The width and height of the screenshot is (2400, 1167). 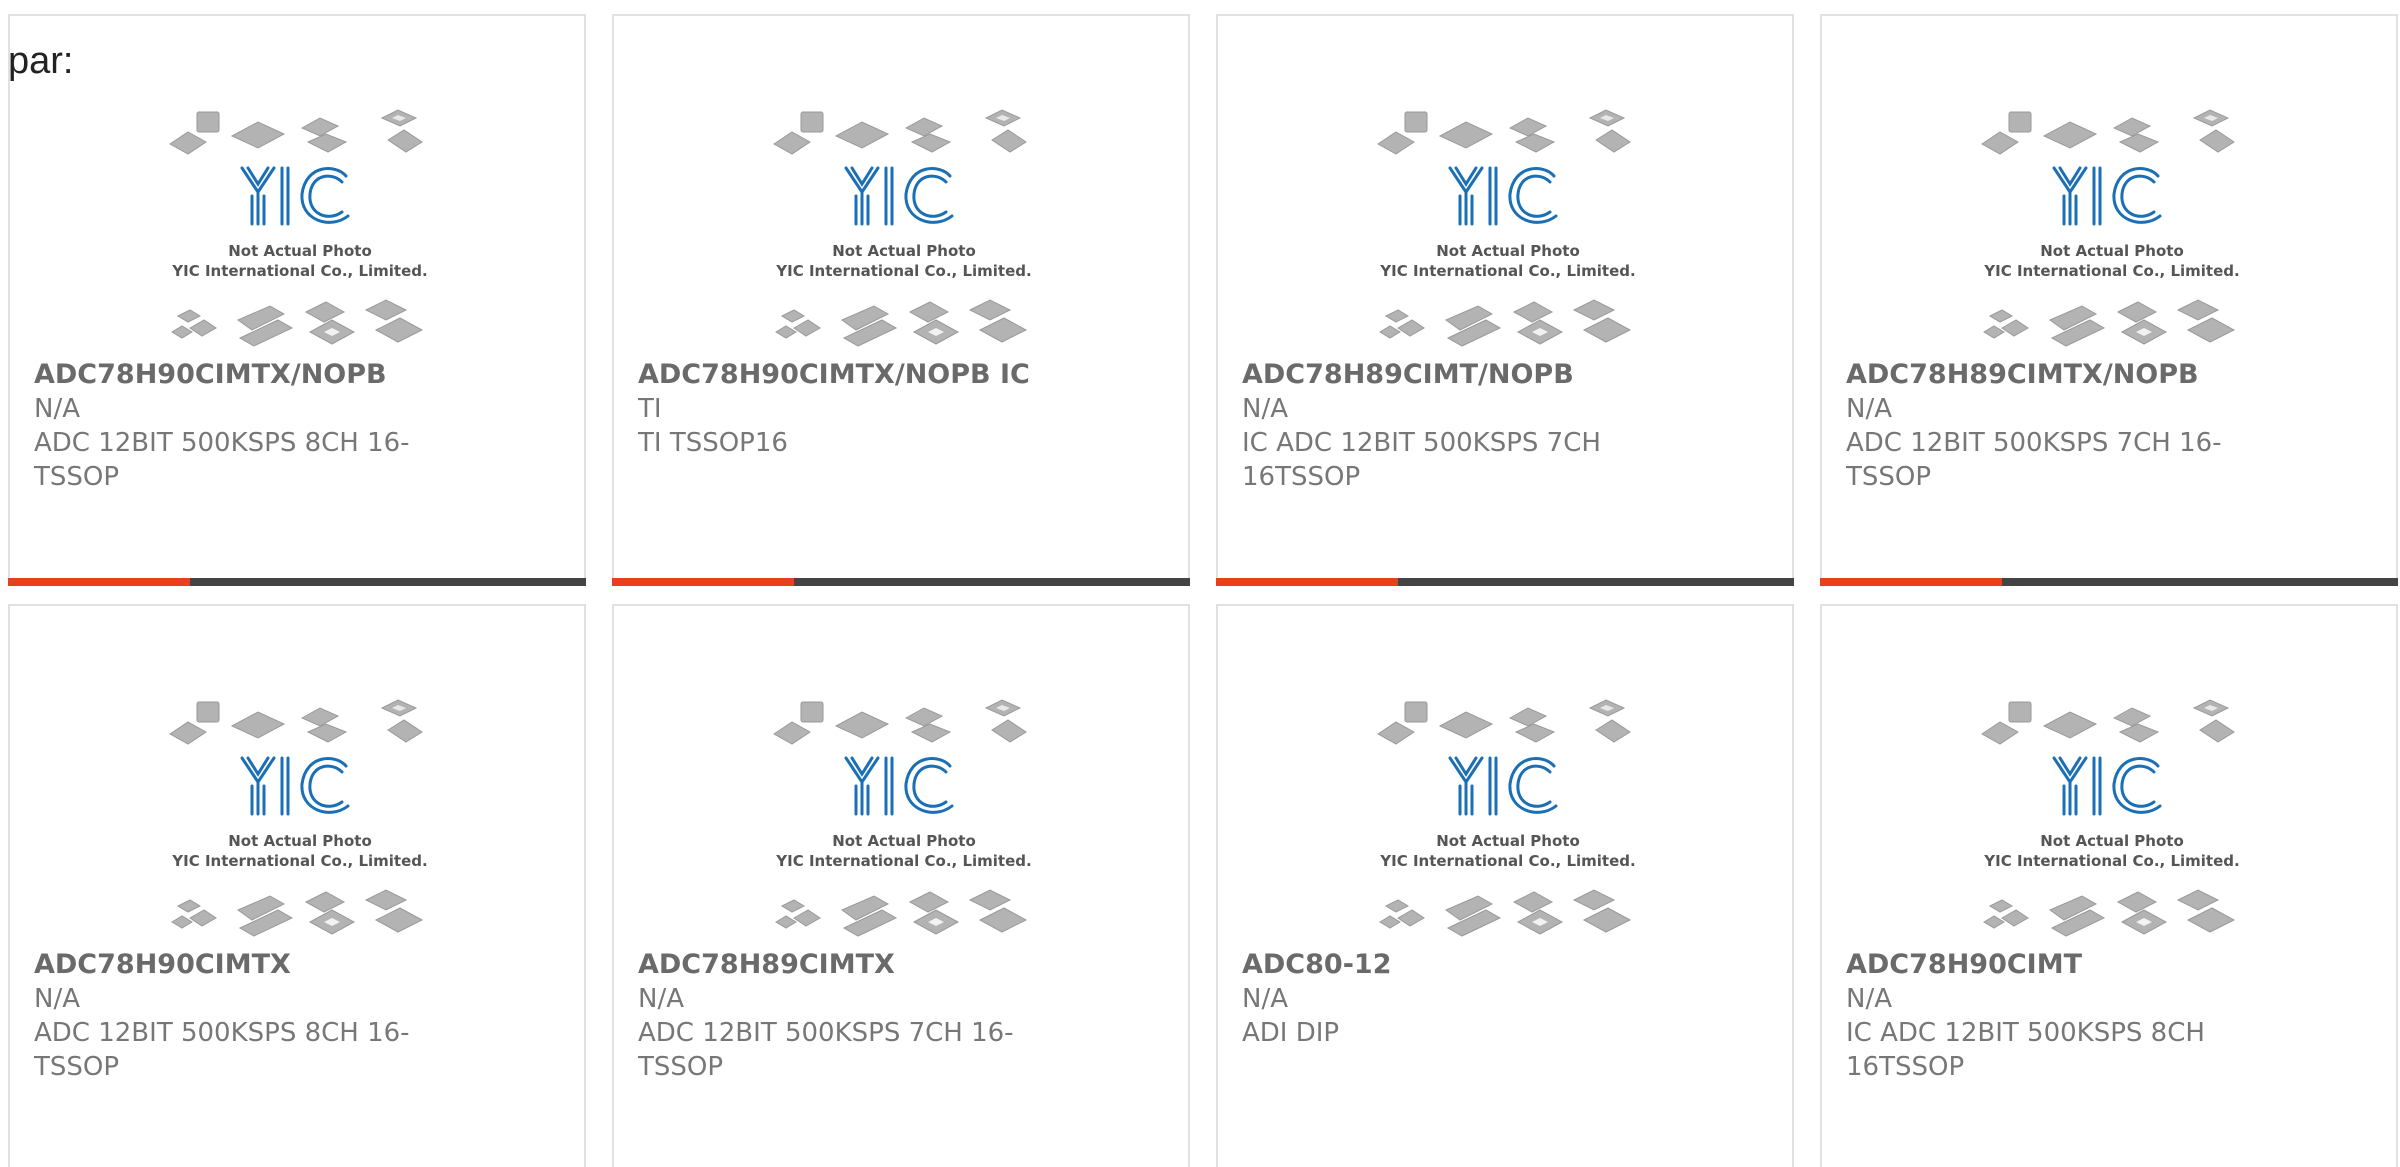 What do you see at coordinates (713, 443) in the screenshot?
I see `product-description: TI TSSOP16` at bounding box center [713, 443].